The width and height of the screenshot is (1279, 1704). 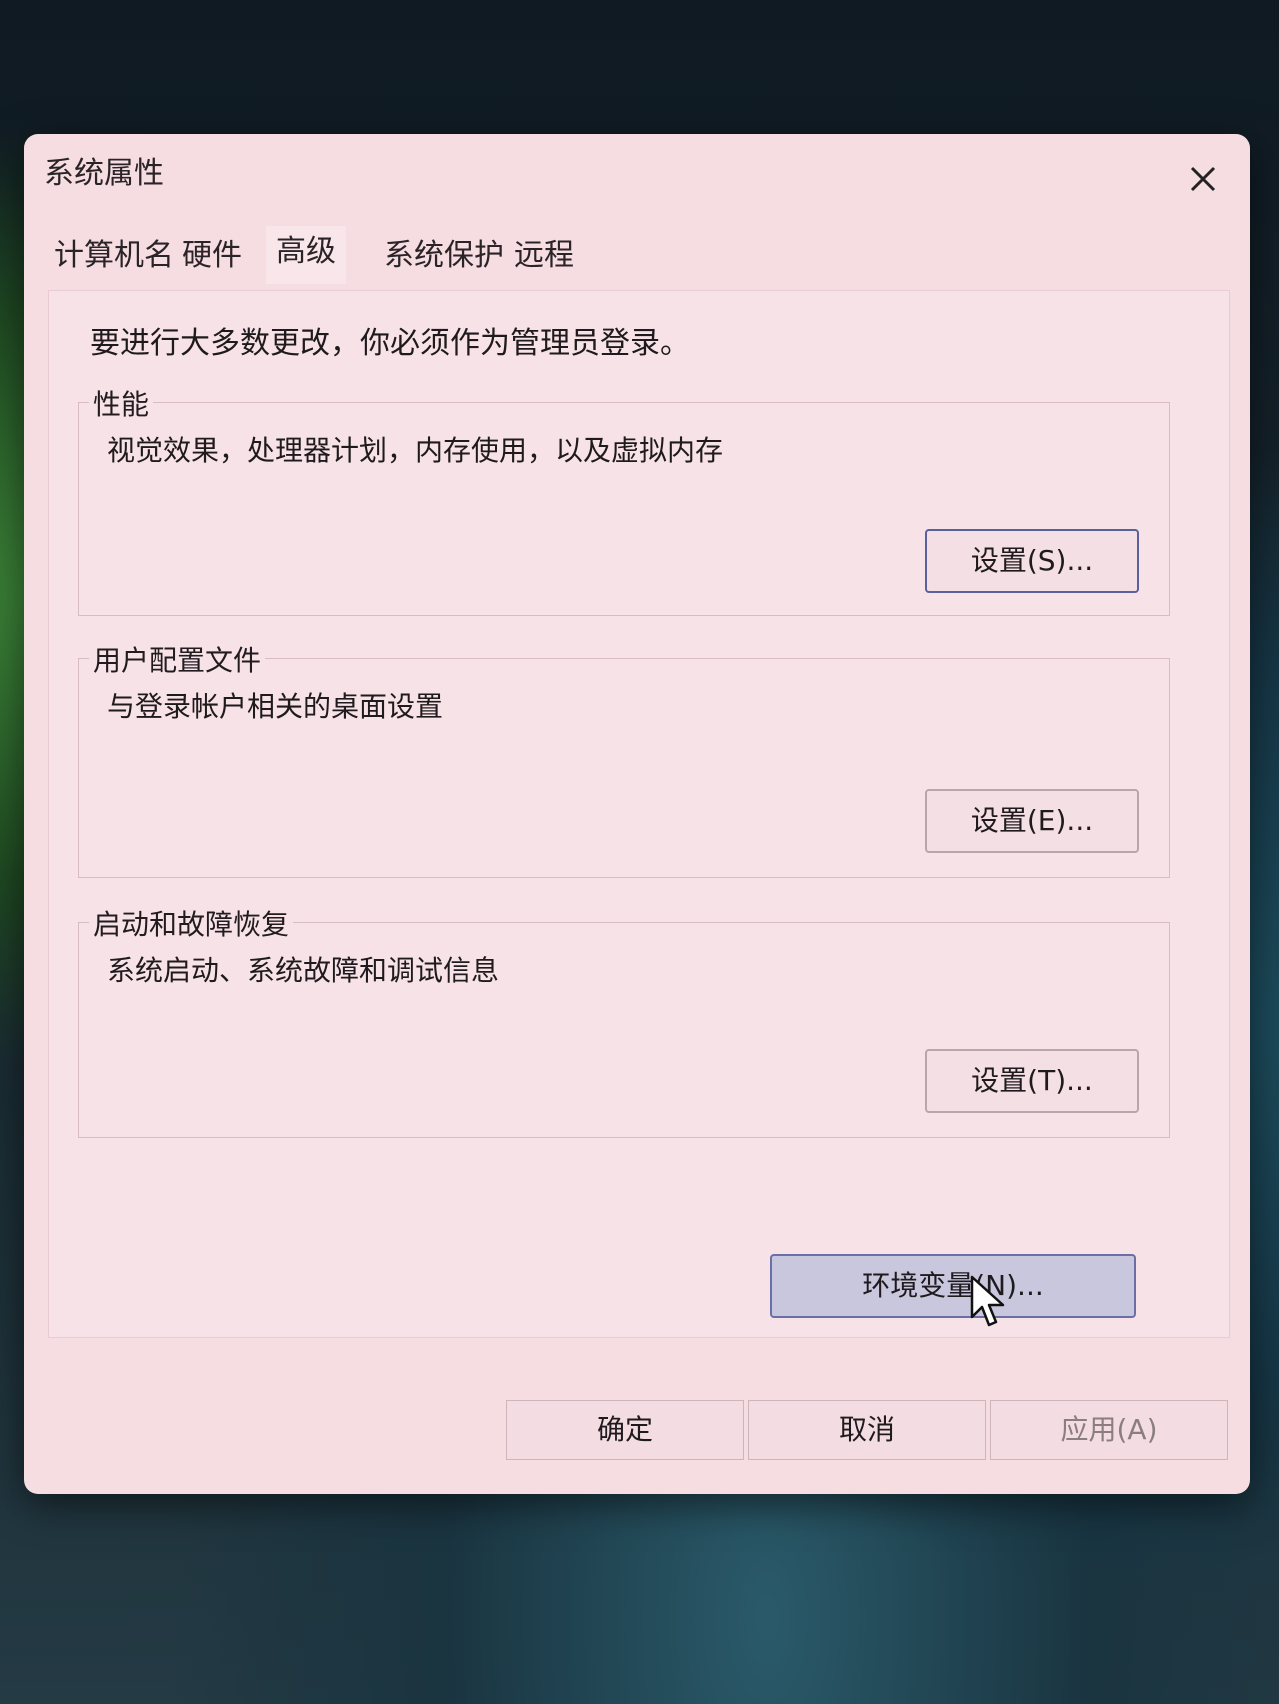 I want to click on user-profile-label: 用户配置文件, so click(x=177, y=659).